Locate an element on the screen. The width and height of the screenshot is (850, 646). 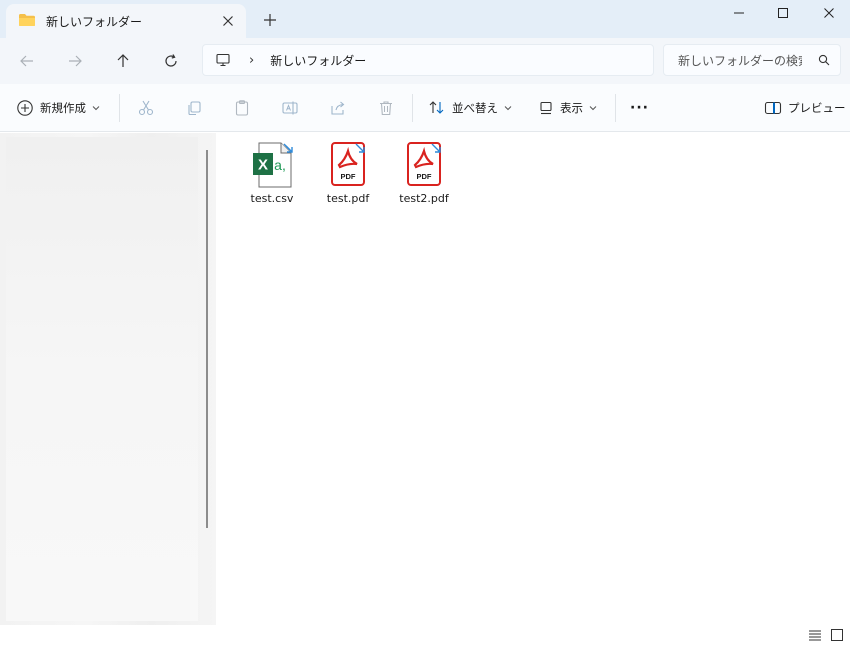
copy-icon is located at coordinates (194, 108).